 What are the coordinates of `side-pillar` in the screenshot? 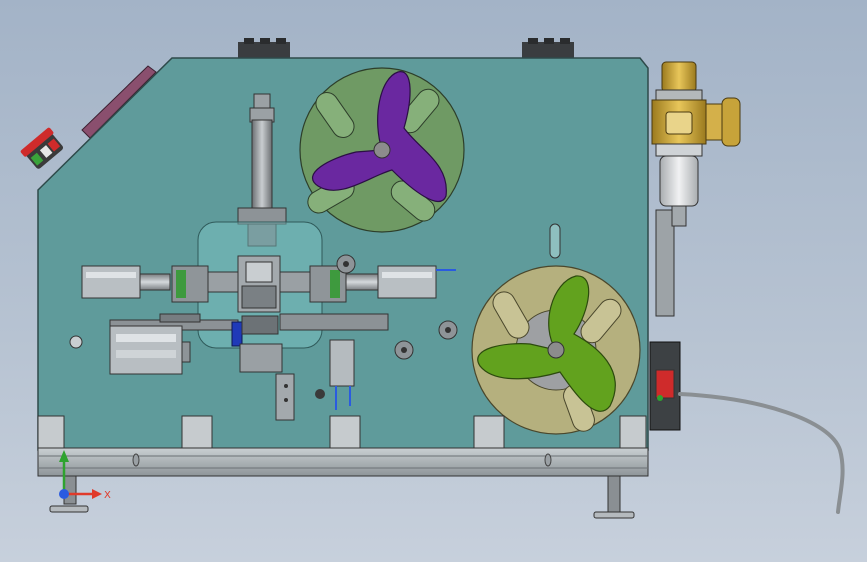 It's located at (665, 263).